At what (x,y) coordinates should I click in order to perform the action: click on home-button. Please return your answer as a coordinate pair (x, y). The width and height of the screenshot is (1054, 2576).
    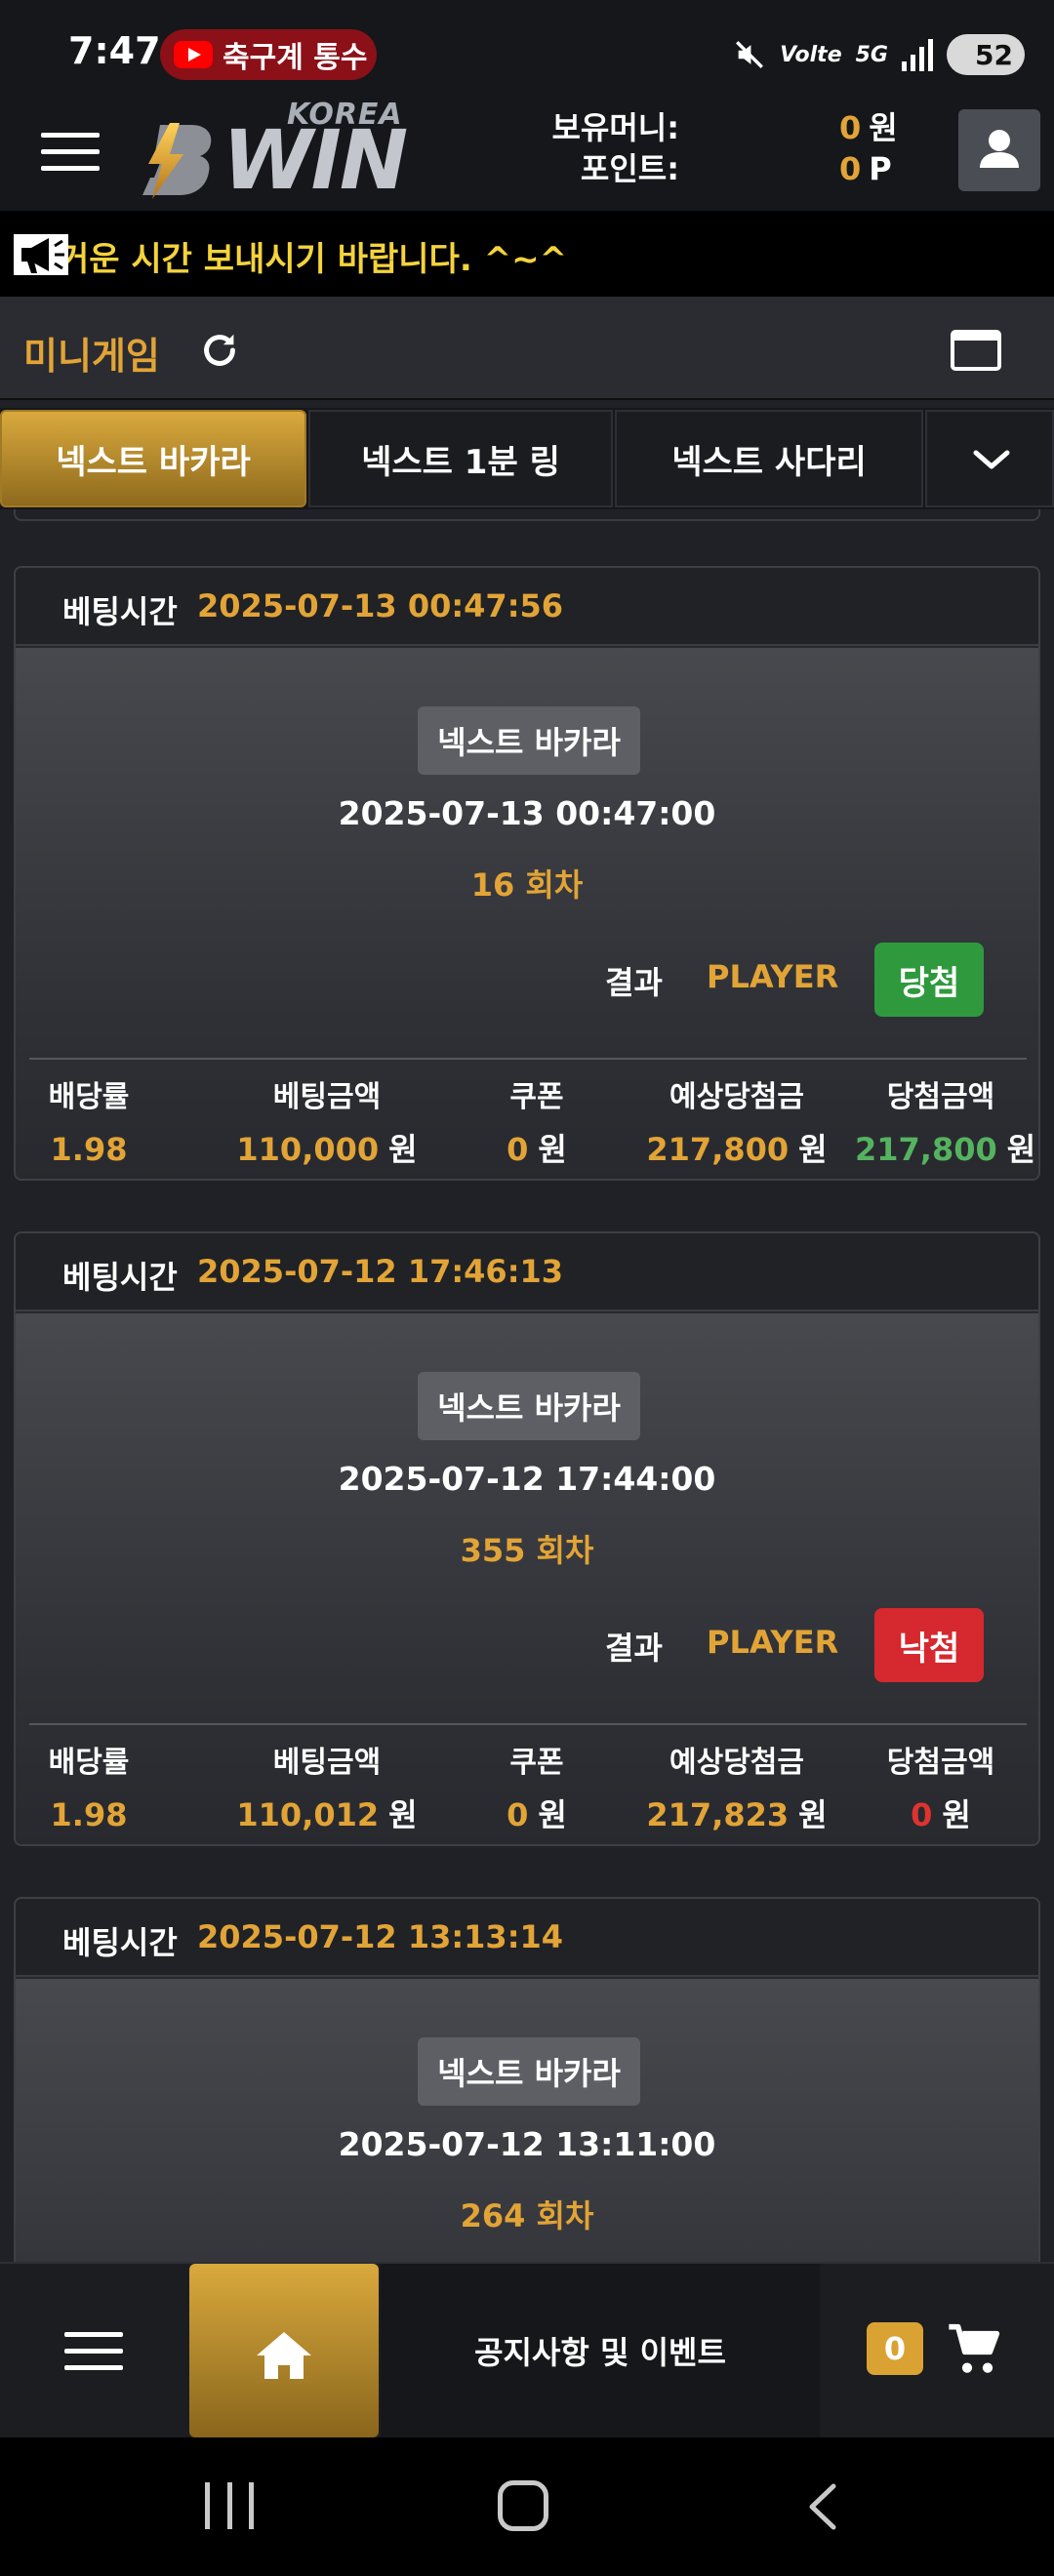
    Looking at the image, I should click on (284, 2350).